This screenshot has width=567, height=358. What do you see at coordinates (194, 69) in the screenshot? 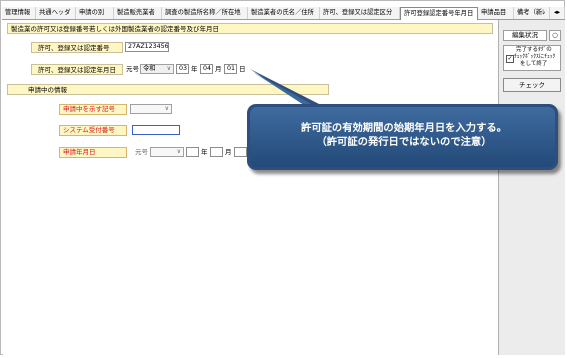
I see `year-unit: 年` at bounding box center [194, 69].